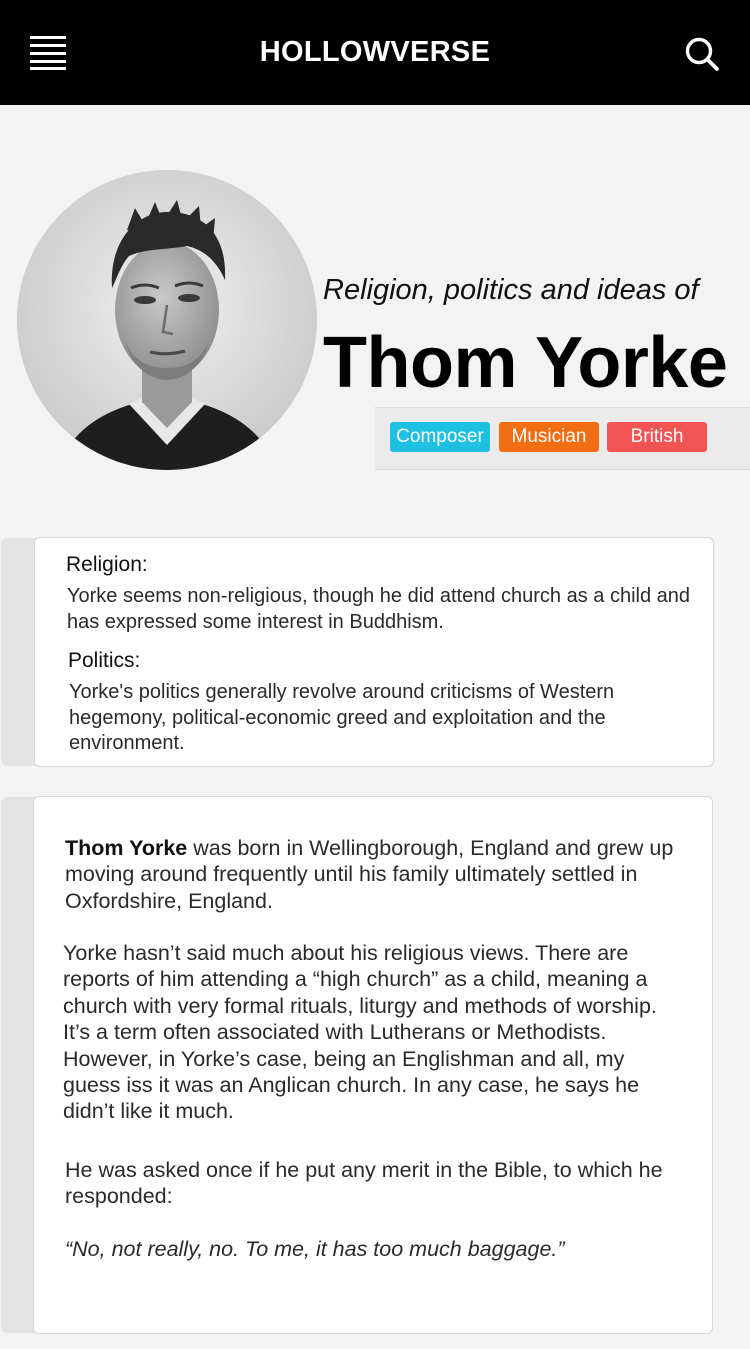 The height and width of the screenshot is (1349, 750). Describe the element at coordinates (167, 320) in the screenshot. I see `portrait-photo` at that location.